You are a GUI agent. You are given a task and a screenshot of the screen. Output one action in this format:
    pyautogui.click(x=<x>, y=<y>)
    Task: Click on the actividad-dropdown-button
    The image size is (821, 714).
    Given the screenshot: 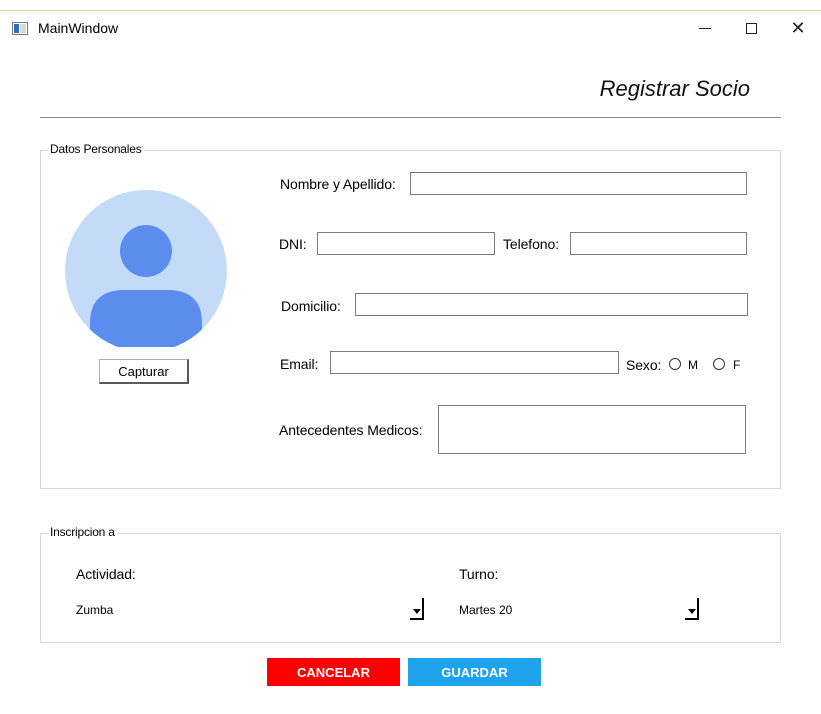 What is the action you would take?
    pyautogui.click(x=417, y=609)
    